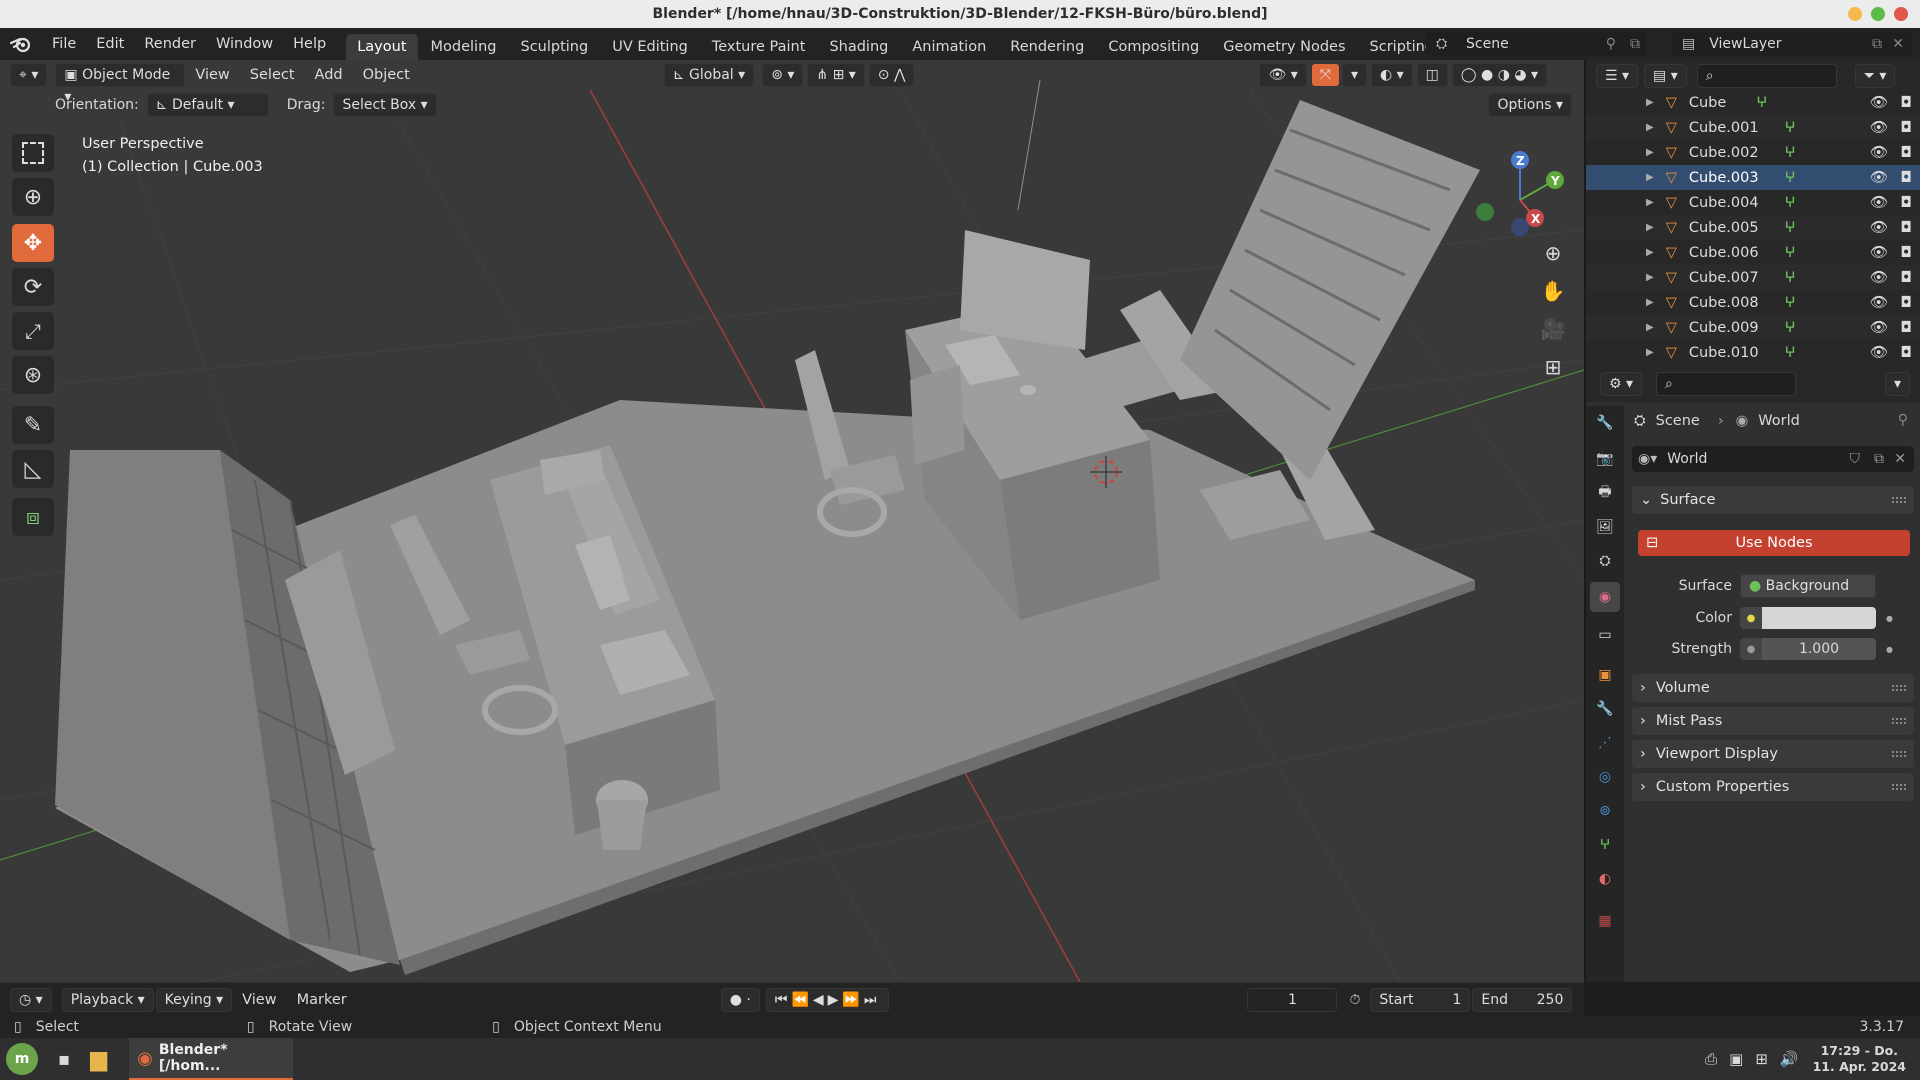 This screenshot has width=1920, height=1080. I want to click on zoom-icon: ⊕, so click(1553, 253).